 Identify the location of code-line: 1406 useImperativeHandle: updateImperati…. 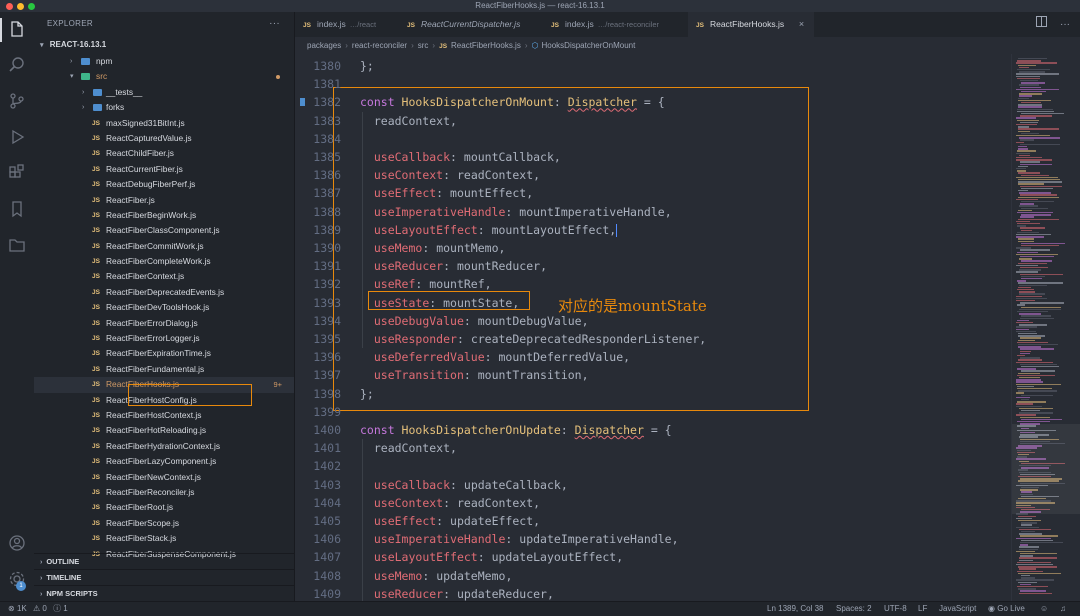
(653, 539).